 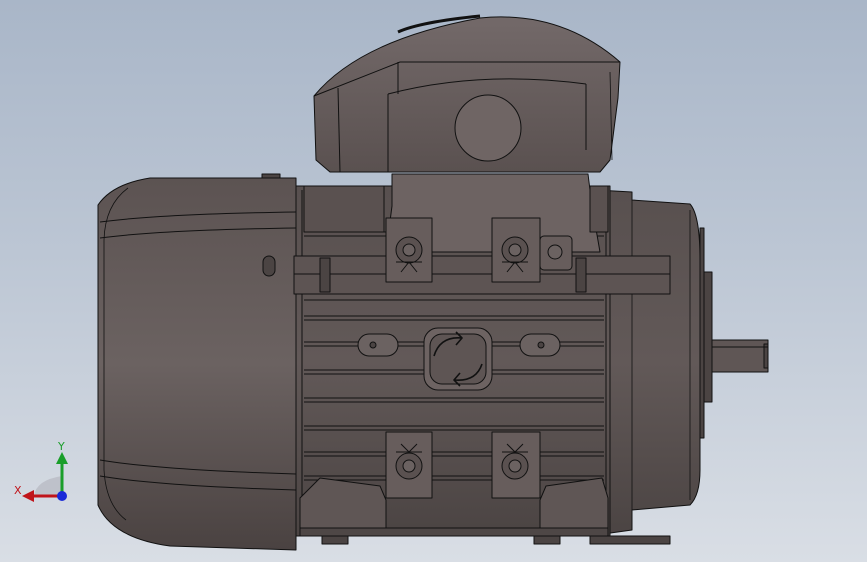 I want to click on axis-triad: Y X, so click(x=46, y=475).